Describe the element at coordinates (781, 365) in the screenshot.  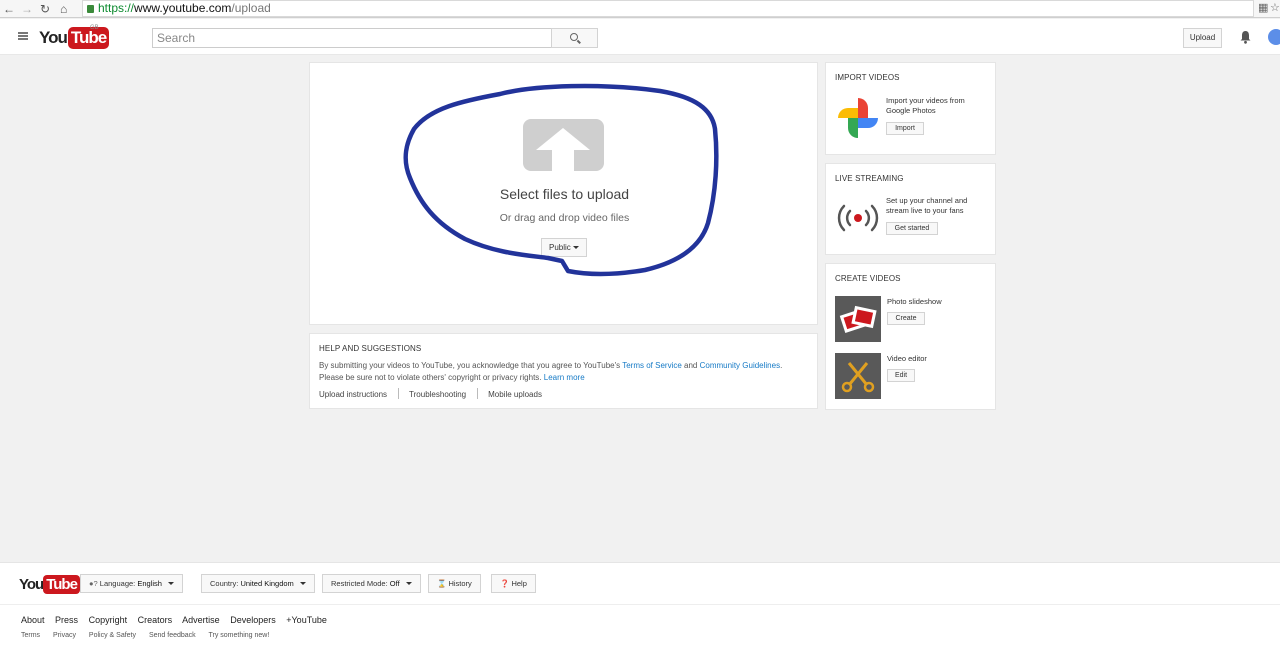
I see `help-text-period: .` at that location.